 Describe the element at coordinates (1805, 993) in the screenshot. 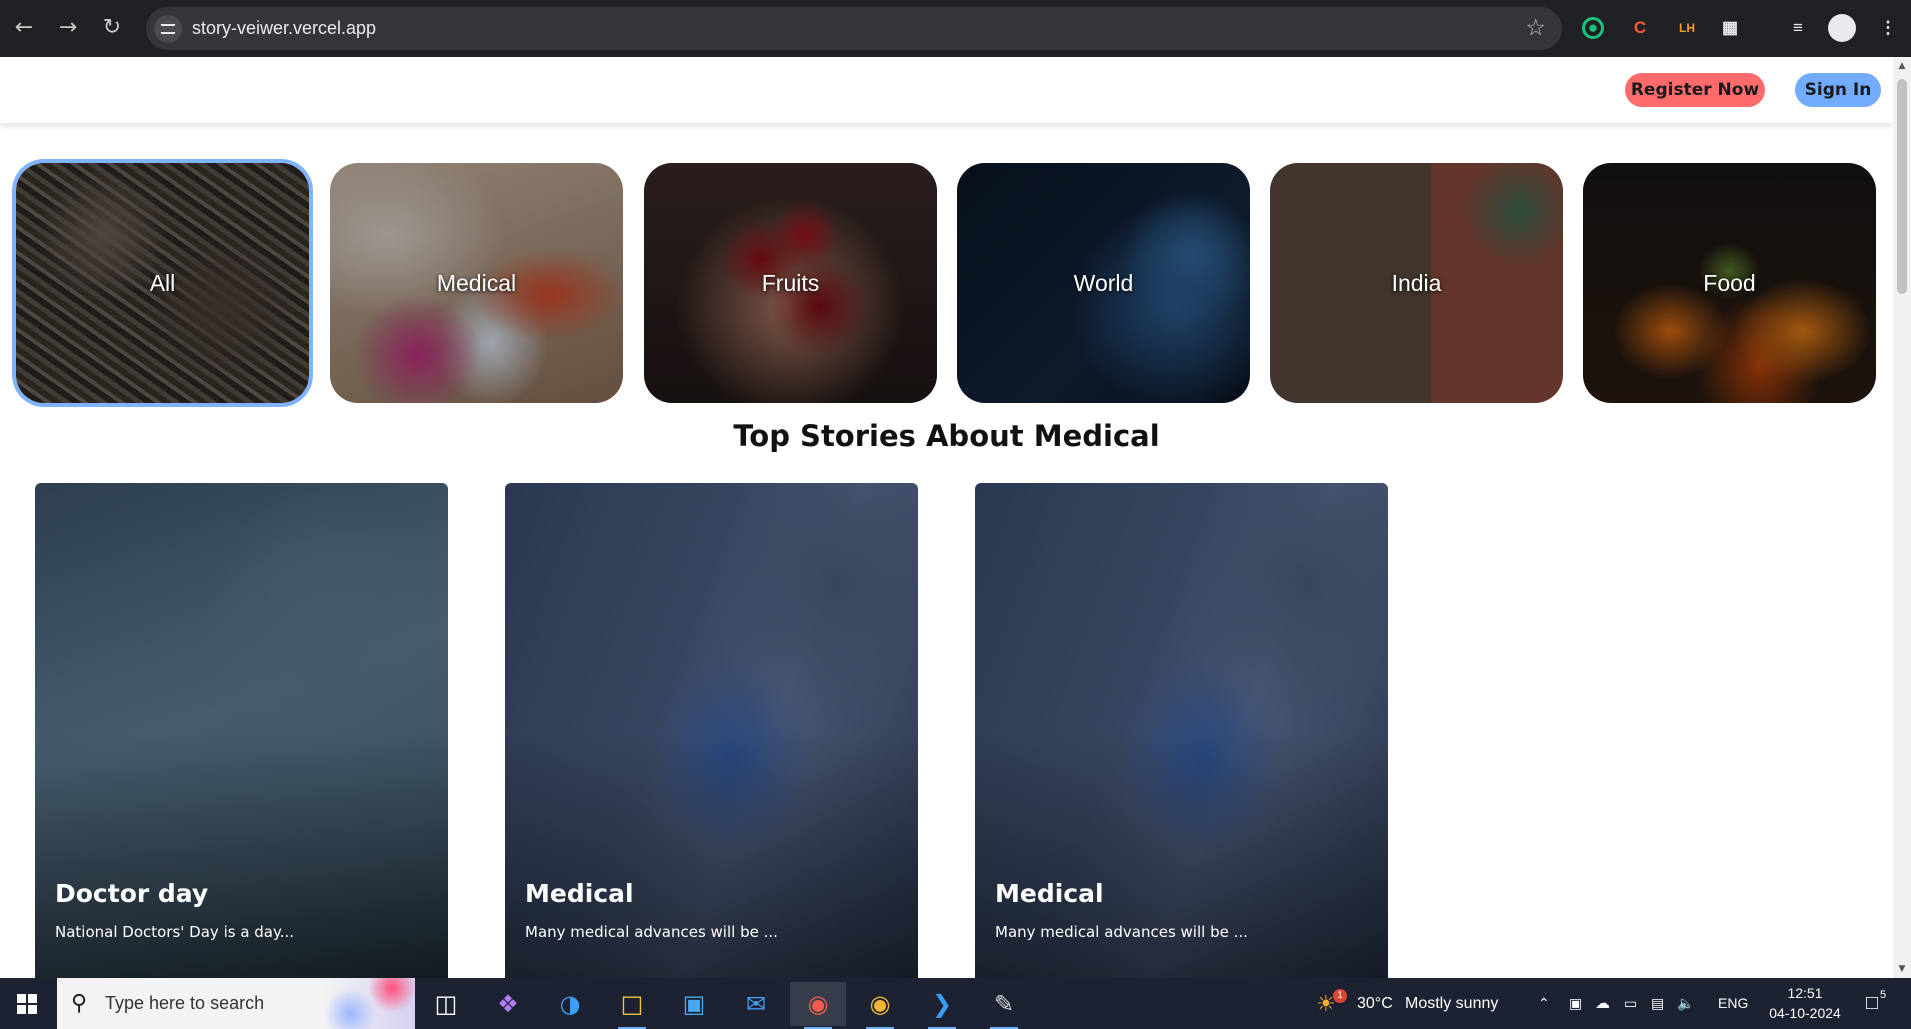

I see `clock-time: 12:51` at that location.